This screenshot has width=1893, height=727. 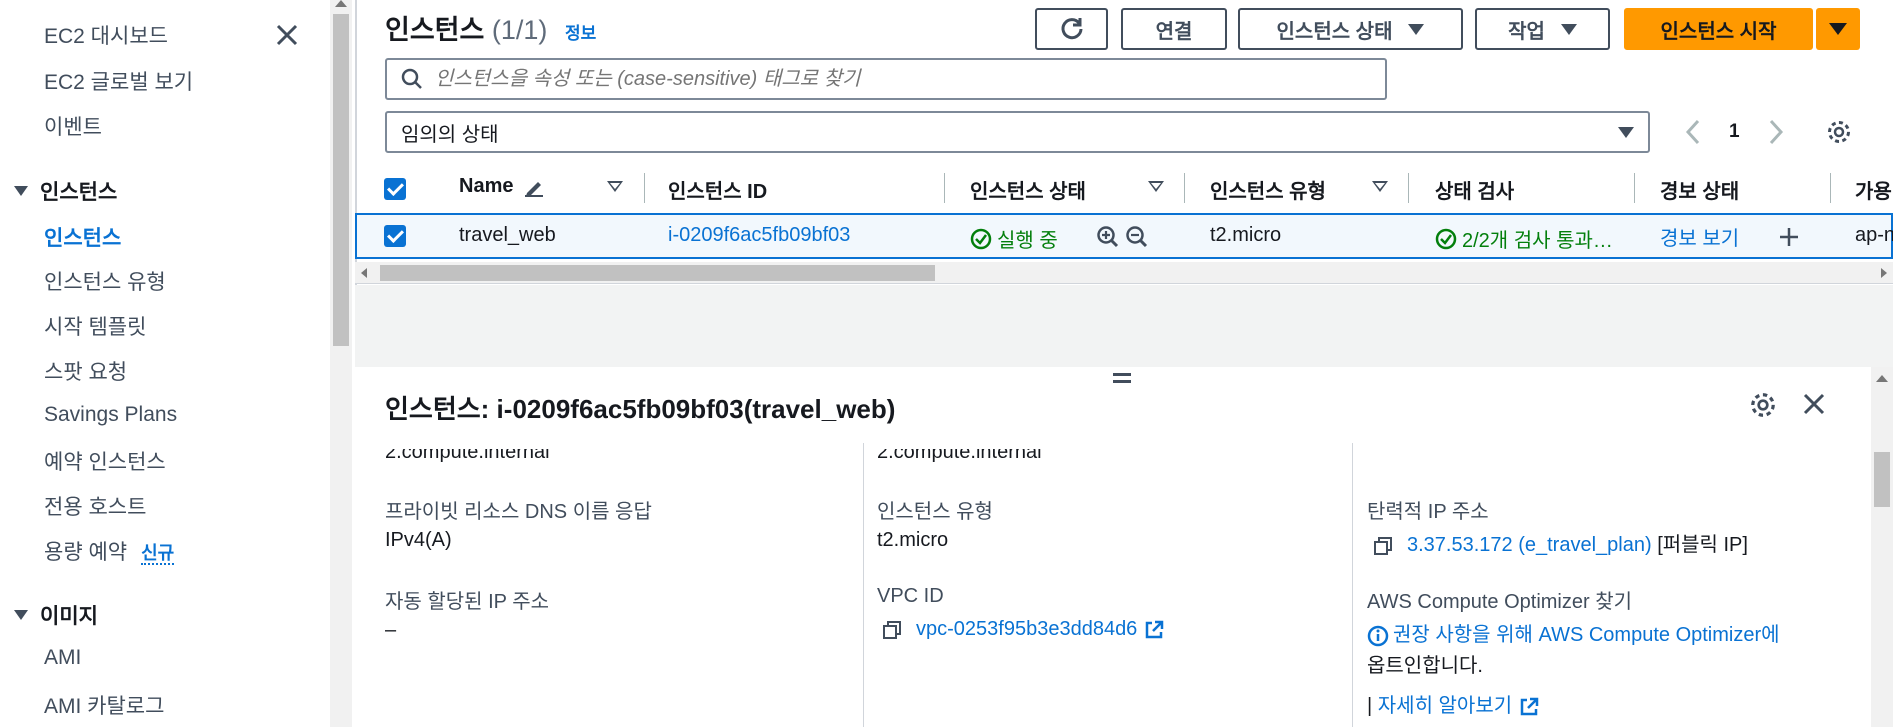 What do you see at coordinates (1770, 635) in the screenshot?
I see `optimizer-text-suffix: 에` at bounding box center [1770, 635].